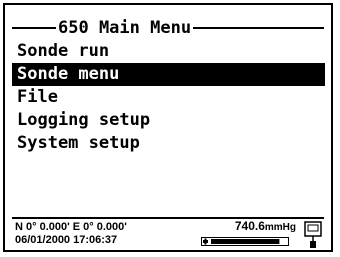 The image size is (340, 257). I want to click on menu-item-logging-setup: Logging setup, so click(168, 120).